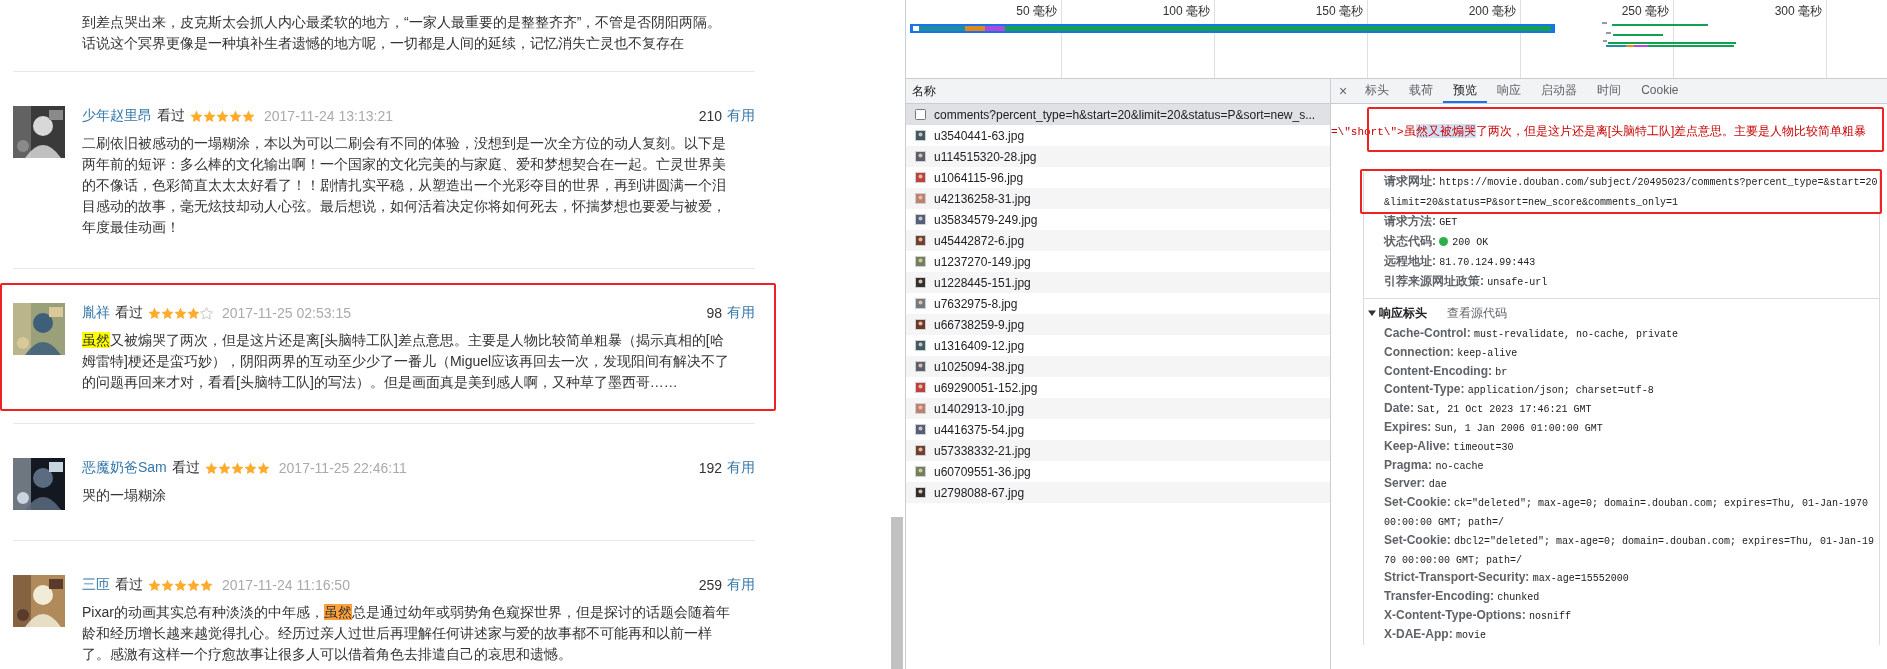  I want to click on header-field: Transfer-Encoding: chunked, so click(1462, 596).